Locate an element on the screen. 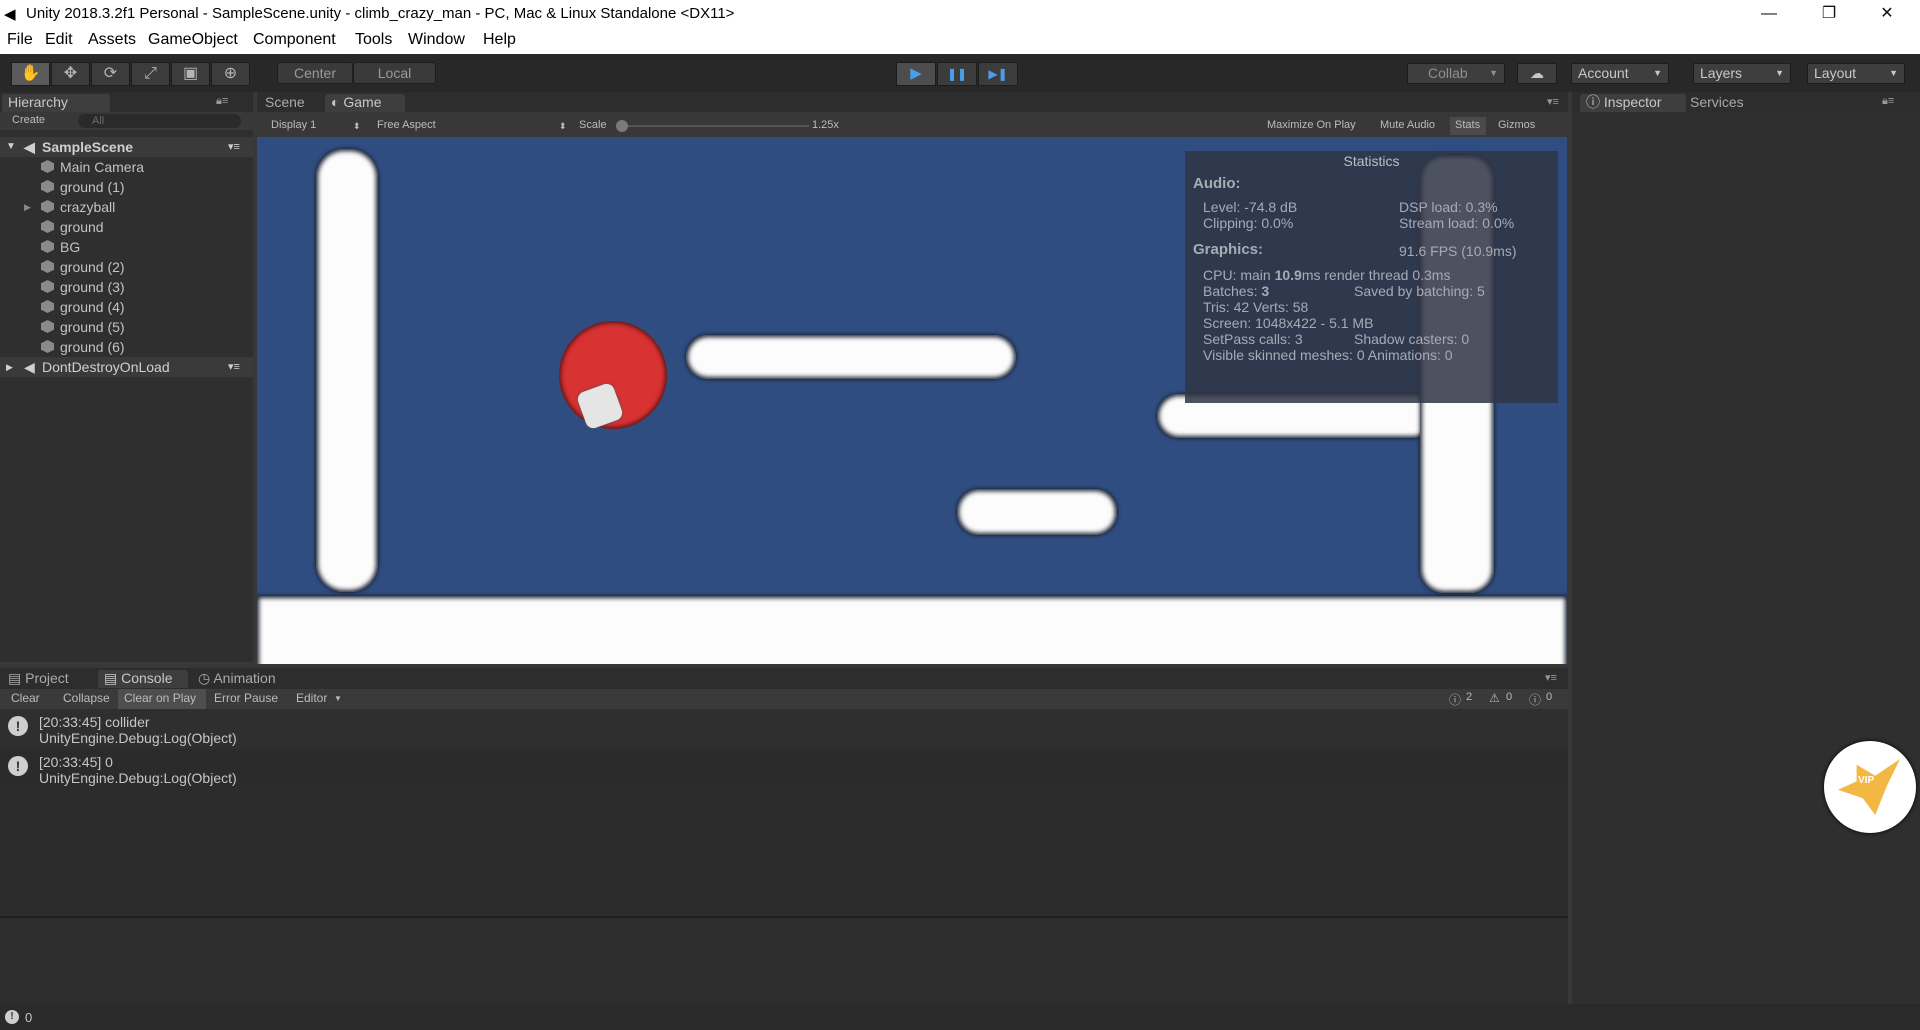  pause-button: ❚❚ is located at coordinates (957, 74).